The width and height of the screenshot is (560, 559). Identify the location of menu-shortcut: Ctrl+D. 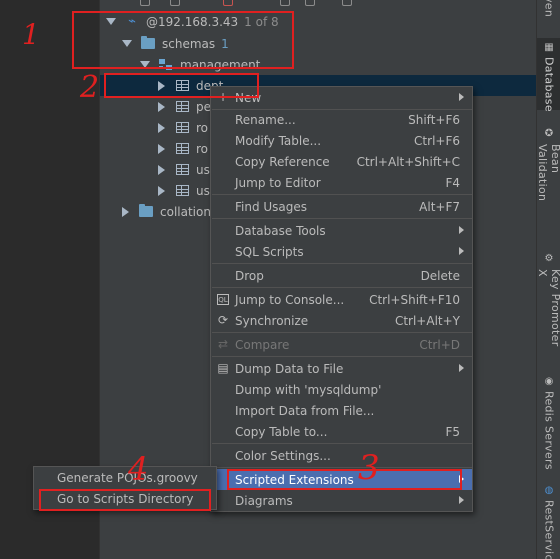
(439, 344).